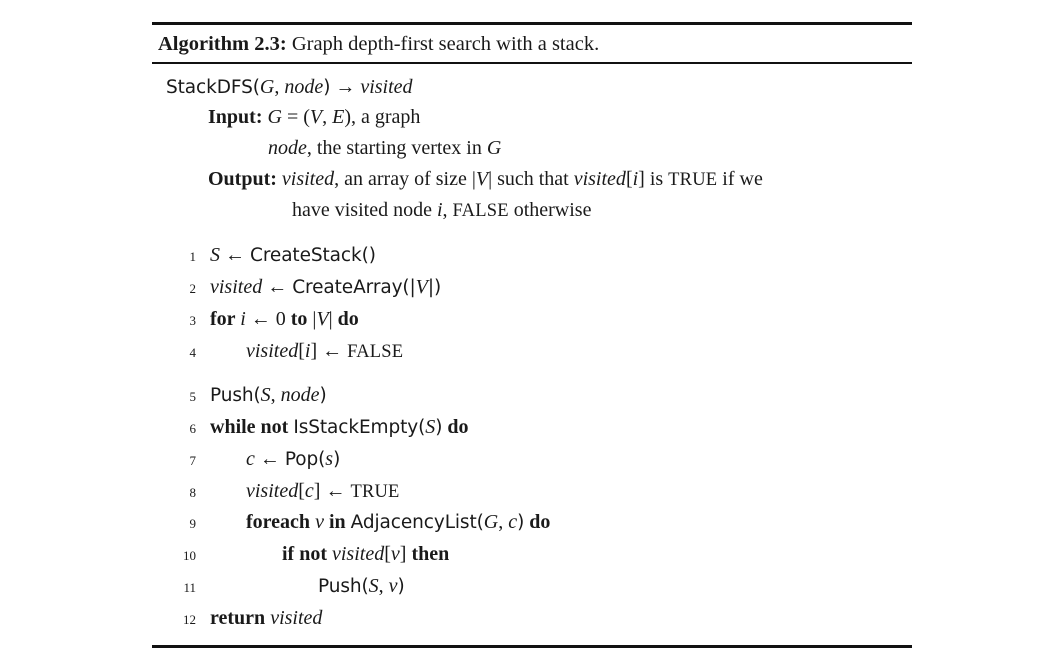 Image resolution: width=1045 pixels, height=662 pixels. I want to click on spec-input-line-1: Input: G = (V, E), a graph, so click(532, 117).